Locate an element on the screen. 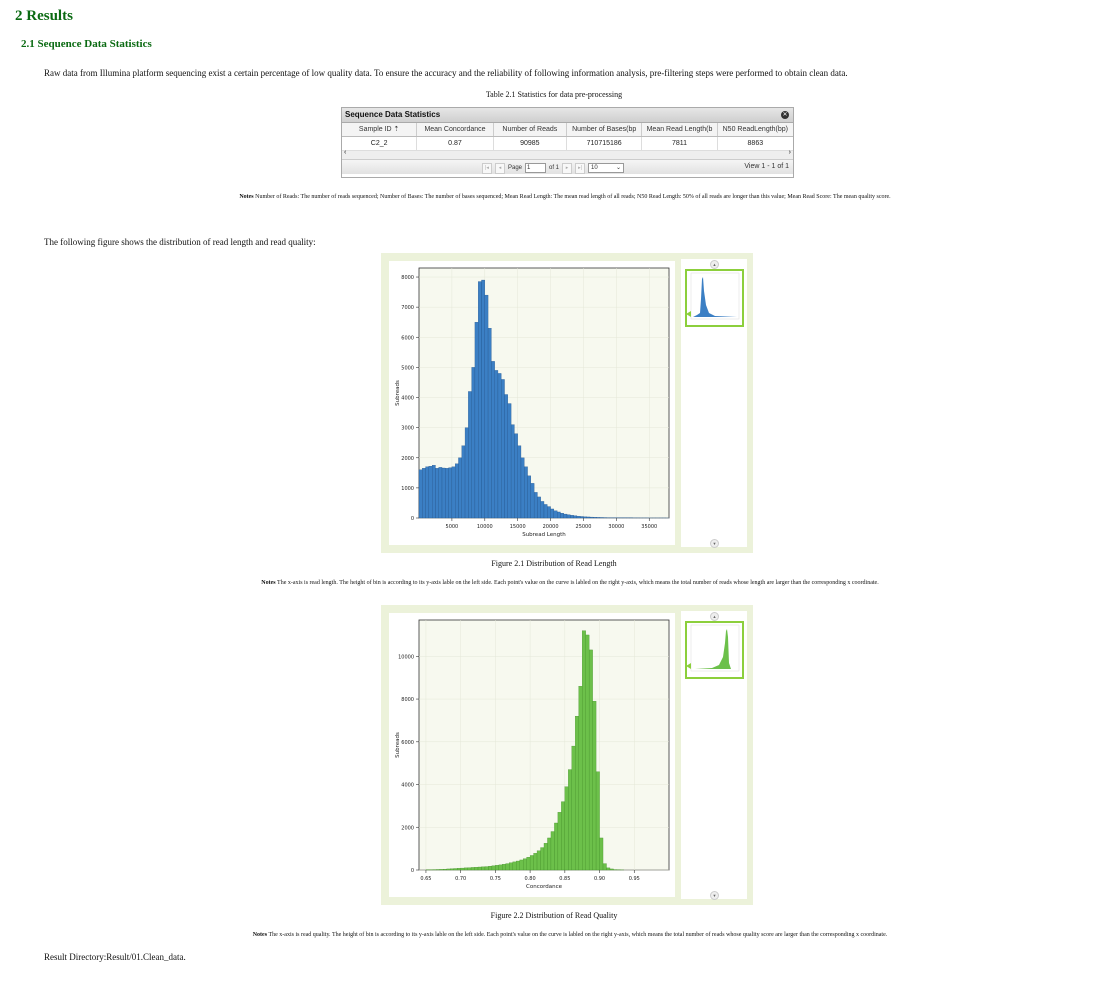 This screenshot has width=1108, height=984. last-page-icon: ▸| is located at coordinates (580, 168).